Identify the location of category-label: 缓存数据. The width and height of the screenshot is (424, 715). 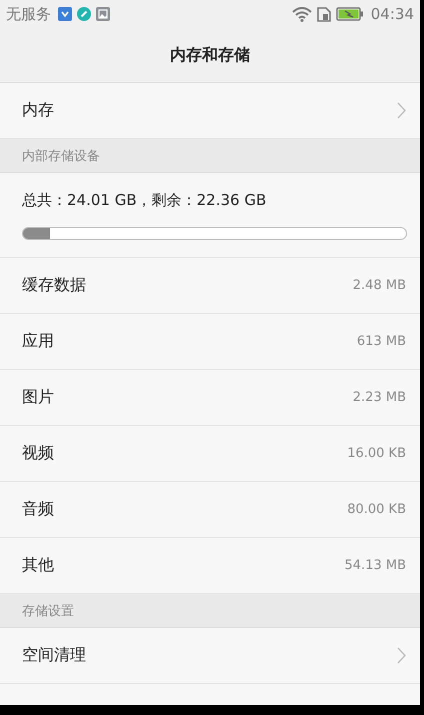
(54, 285).